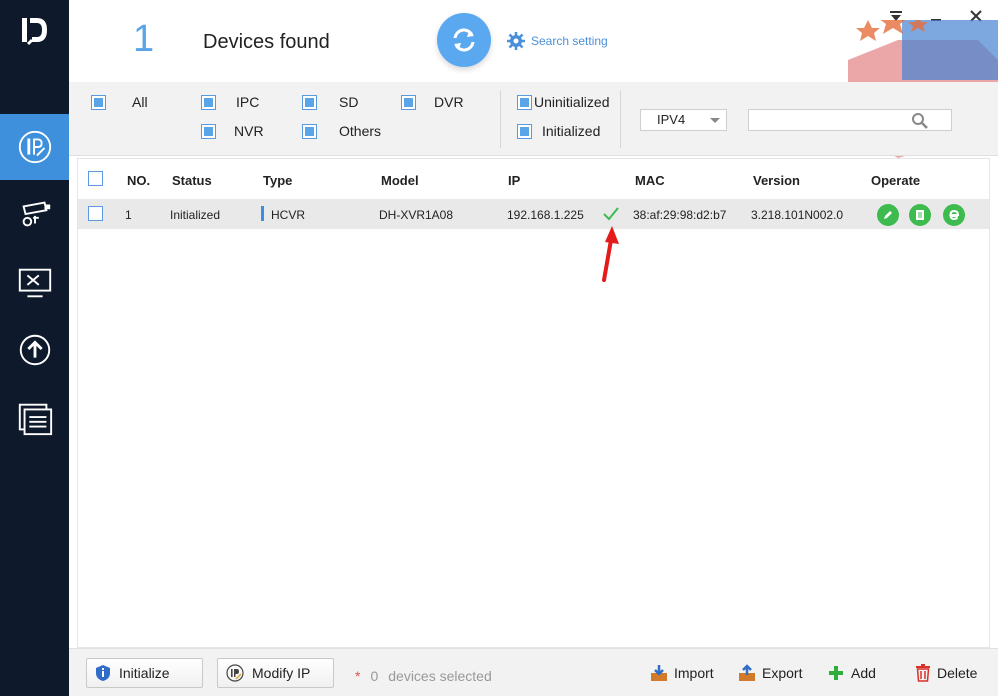 This screenshot has width=998, height=696. I want to click on filter-dvr: DVR, so click(432, 102).